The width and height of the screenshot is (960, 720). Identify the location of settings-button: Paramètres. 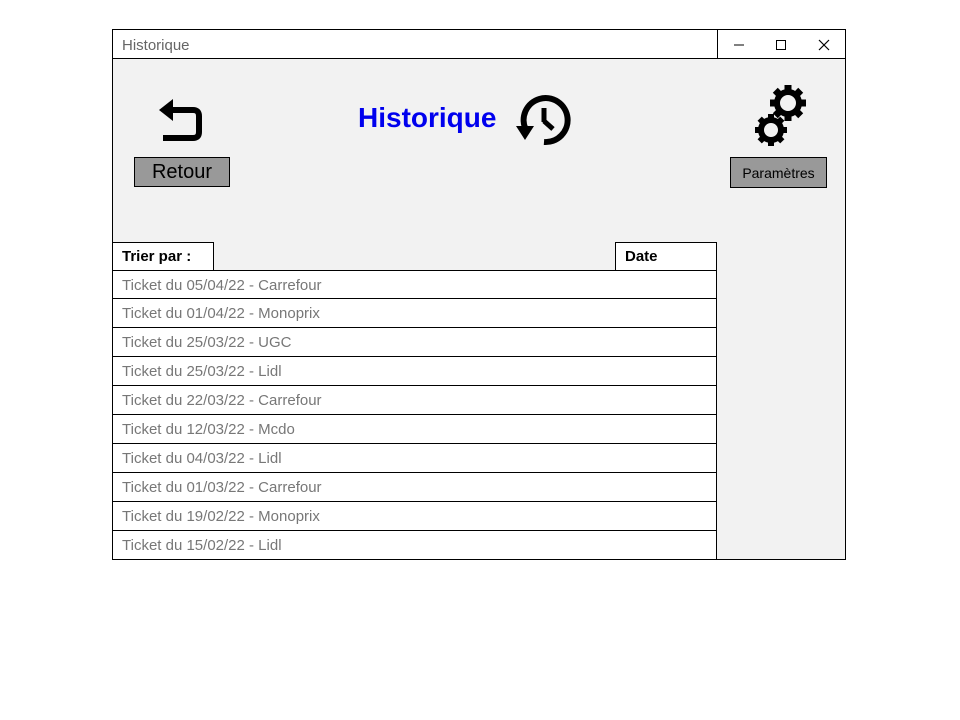
(778, 172).